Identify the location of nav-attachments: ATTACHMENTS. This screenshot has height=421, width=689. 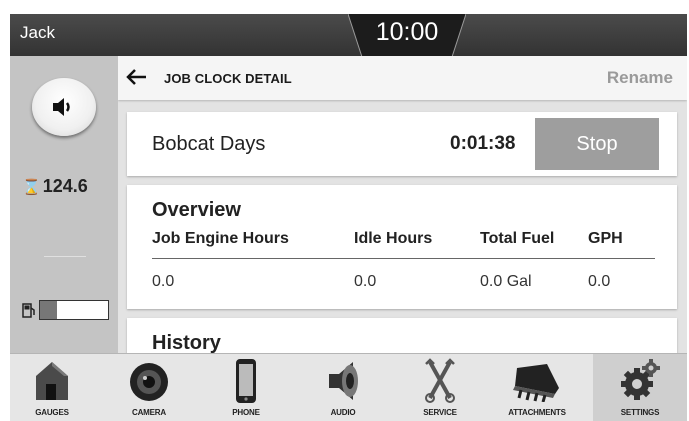
(537, 387).